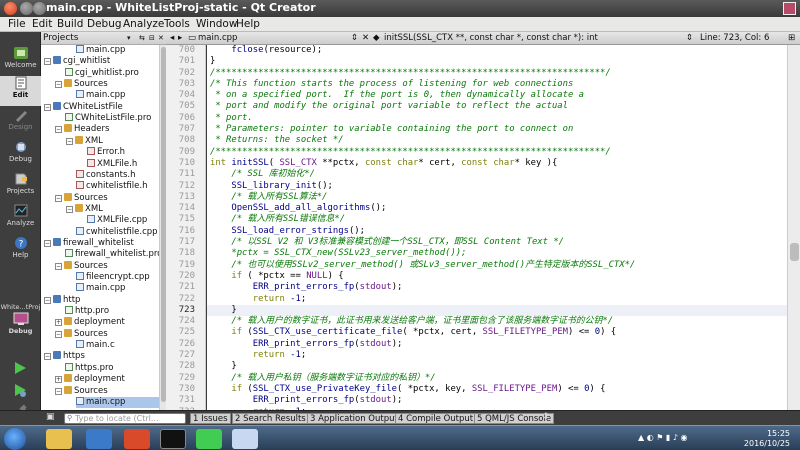 Image resolution: width=800 pixels, height=450 pixels. Describe the element at coordinates (105, 175) in the screenshot. I see `tree-item: constants.h` at that location.